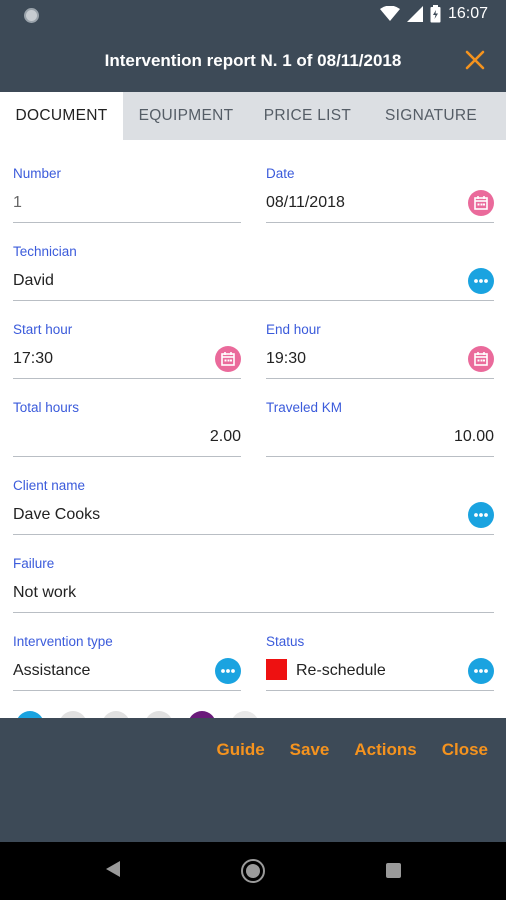 This screenshot has width=506, height=900. Describe the element at coordinates (285, 641) in the screenshot. I see `status-label: Status` at that location.